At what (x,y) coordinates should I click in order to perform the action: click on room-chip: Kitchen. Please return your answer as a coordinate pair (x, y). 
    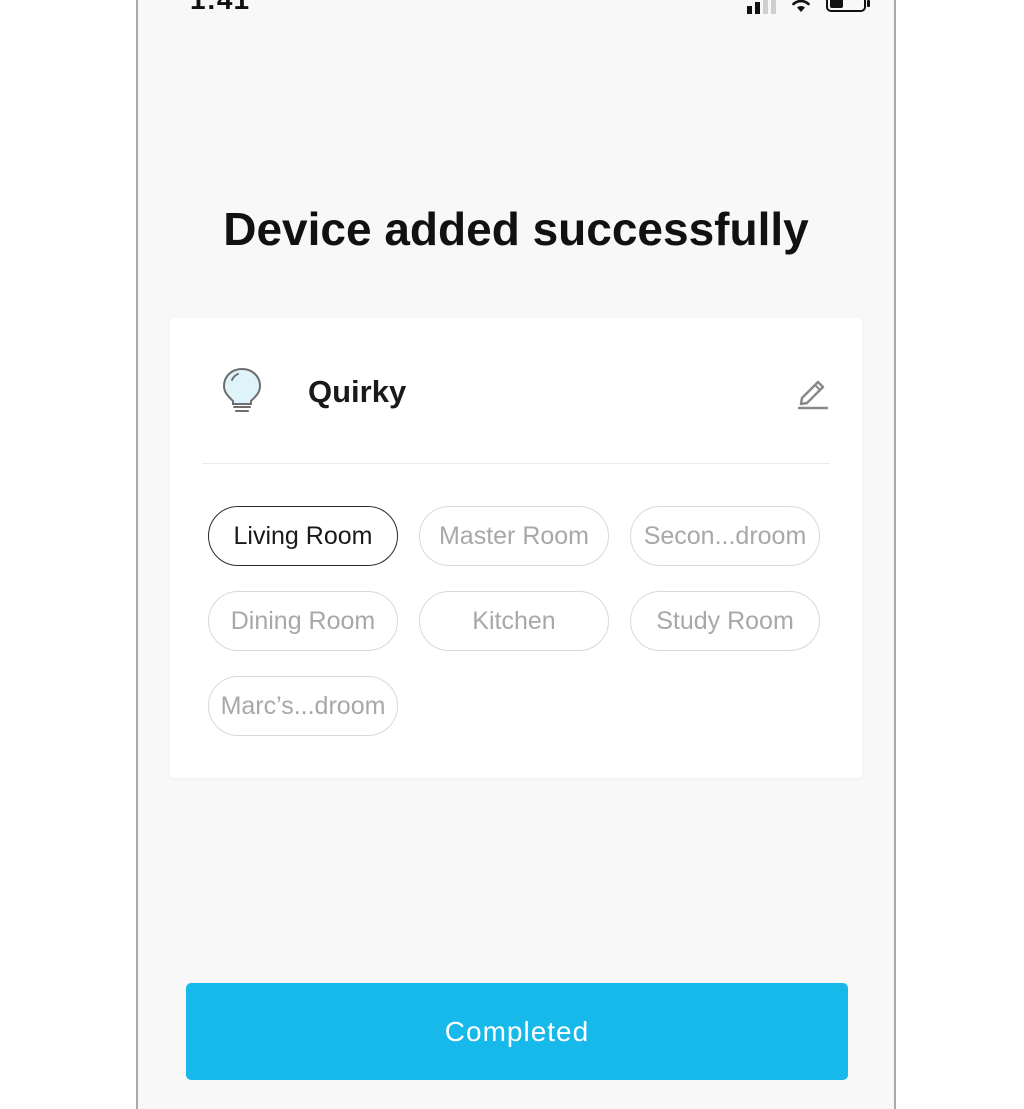
    Looking at the image, I should click on (514, 621).